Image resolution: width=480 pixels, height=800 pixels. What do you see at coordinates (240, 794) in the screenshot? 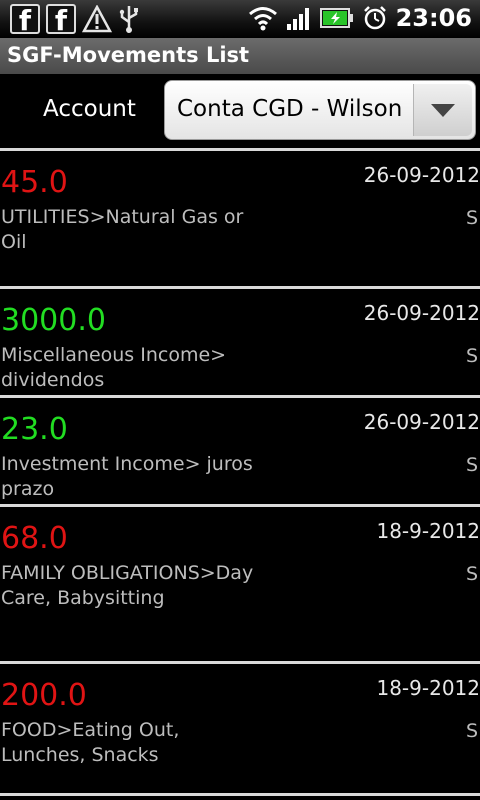
I see `list-divider` at bounding box center [240, 794].